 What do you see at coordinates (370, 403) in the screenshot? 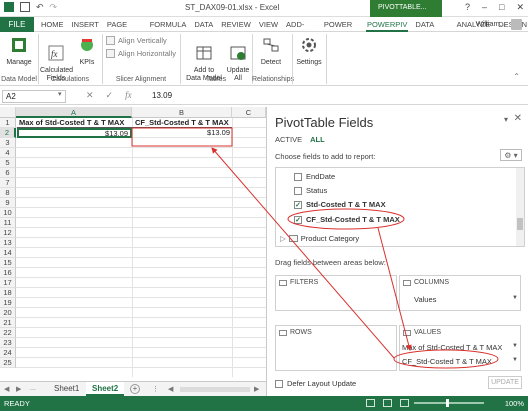
I see `normal-view-icon` at bounding box center [370, 403].